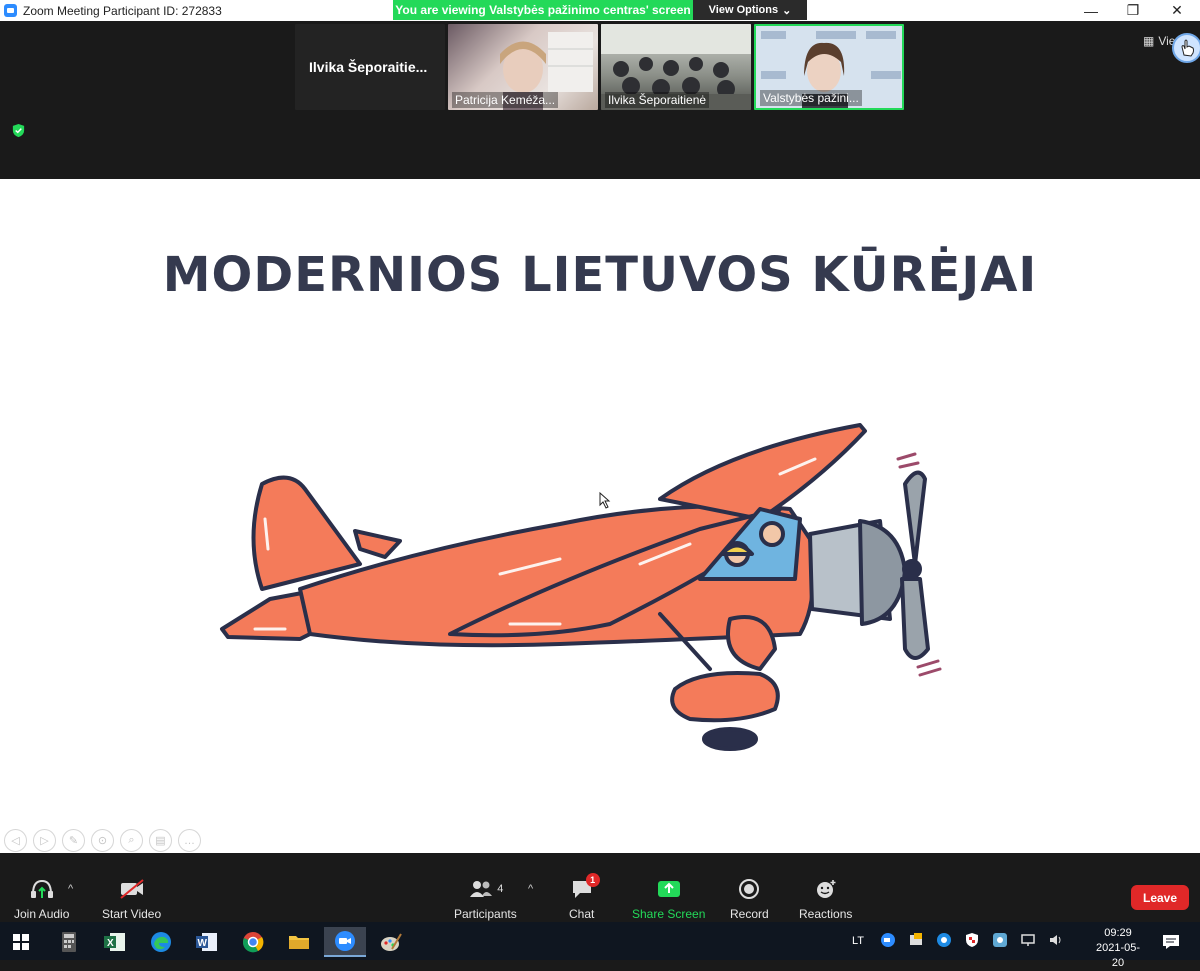 The height and width of the screenshot is (971, 1200). I want to click on participants-icon-group: 4, so click(485, 889).